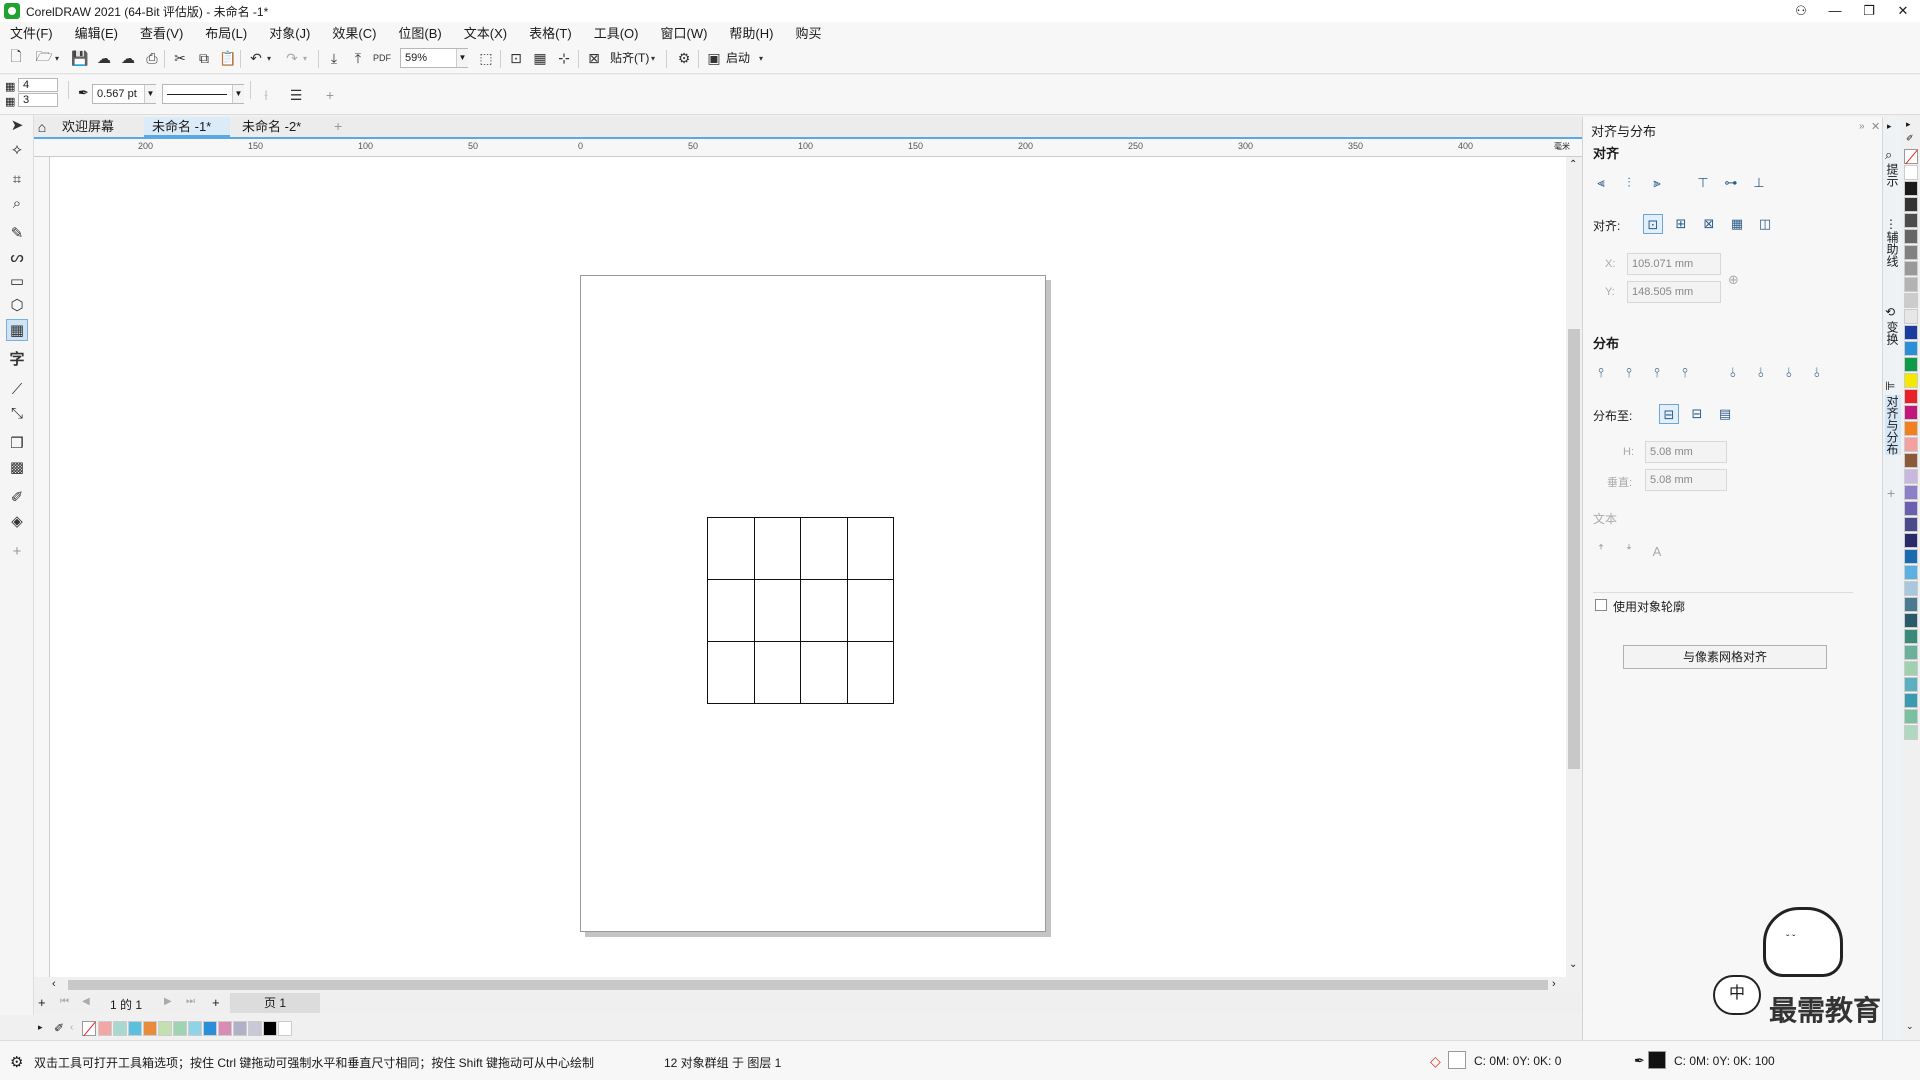  I want to click on menu-item: 购买, so click(808, 32).